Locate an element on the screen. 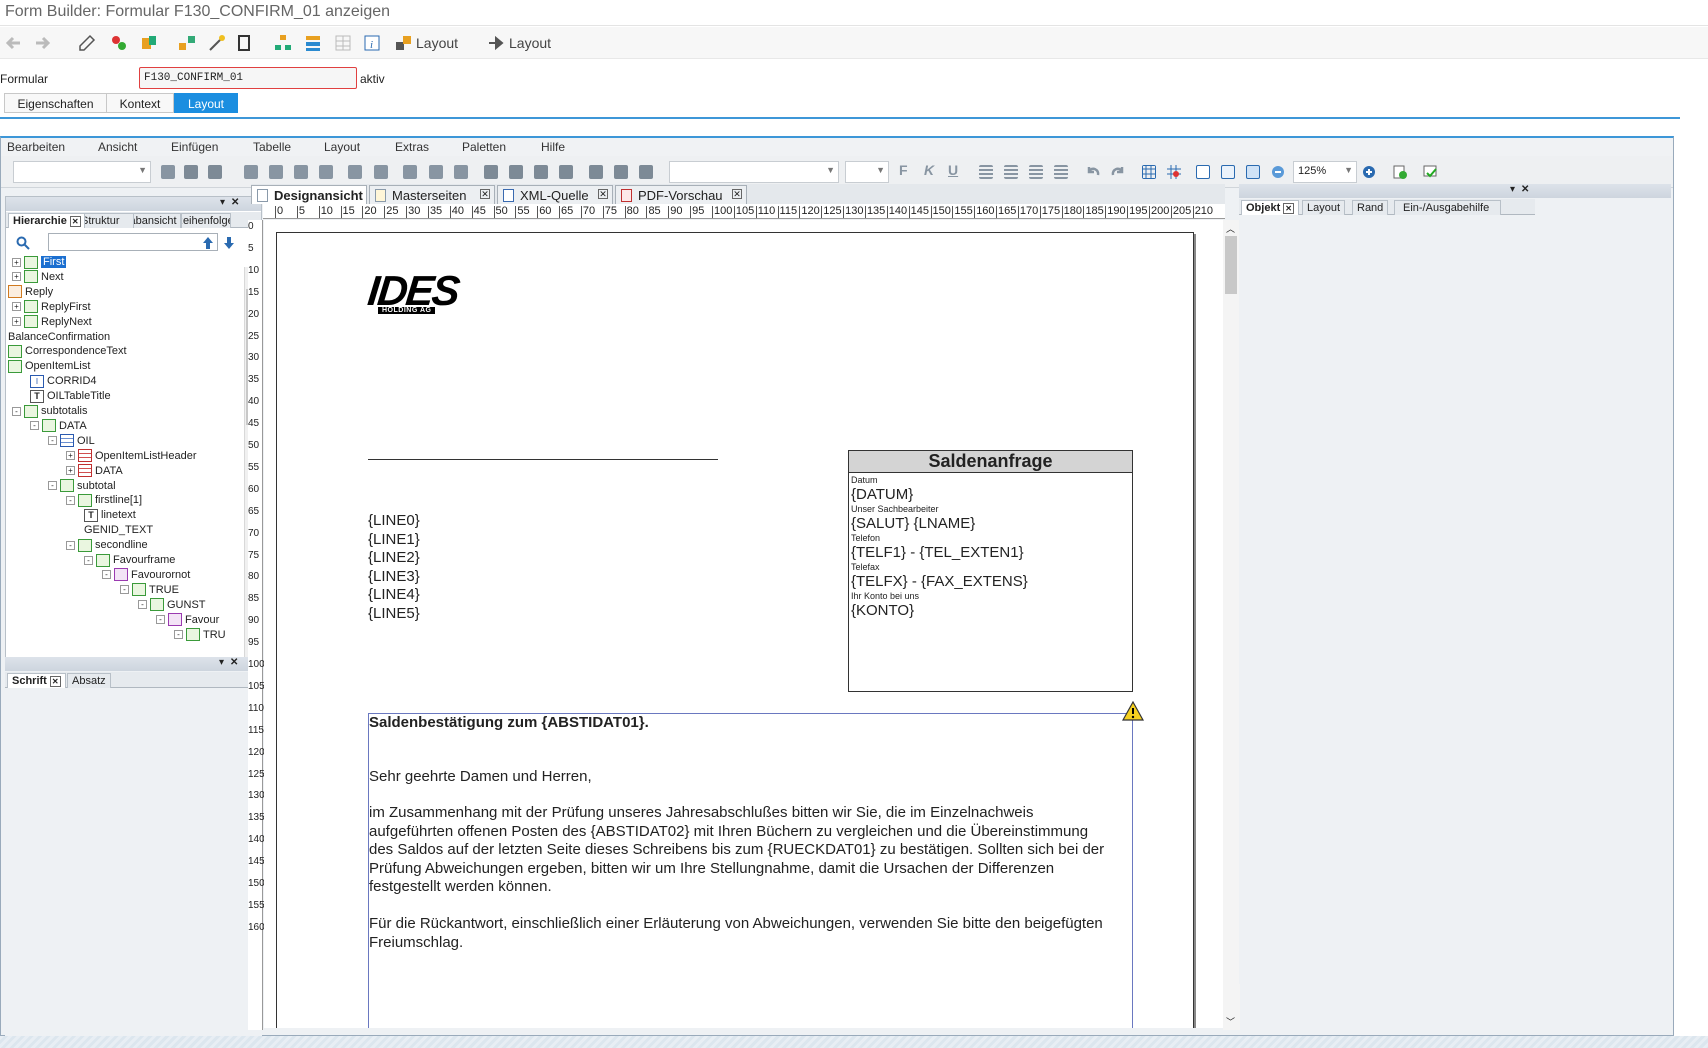 The width and height of the screenshot is (1708, 1048). insert-icon is located at coordinates (191, 172).